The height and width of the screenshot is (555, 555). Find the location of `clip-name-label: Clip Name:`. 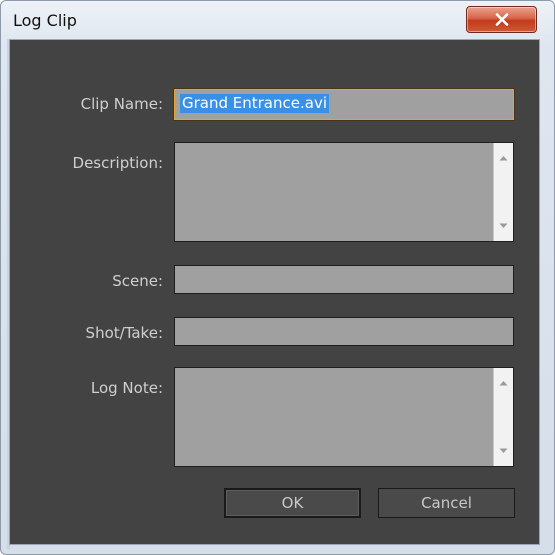

clip-name-label: Clip Name: is located at coordinates (121, 104).